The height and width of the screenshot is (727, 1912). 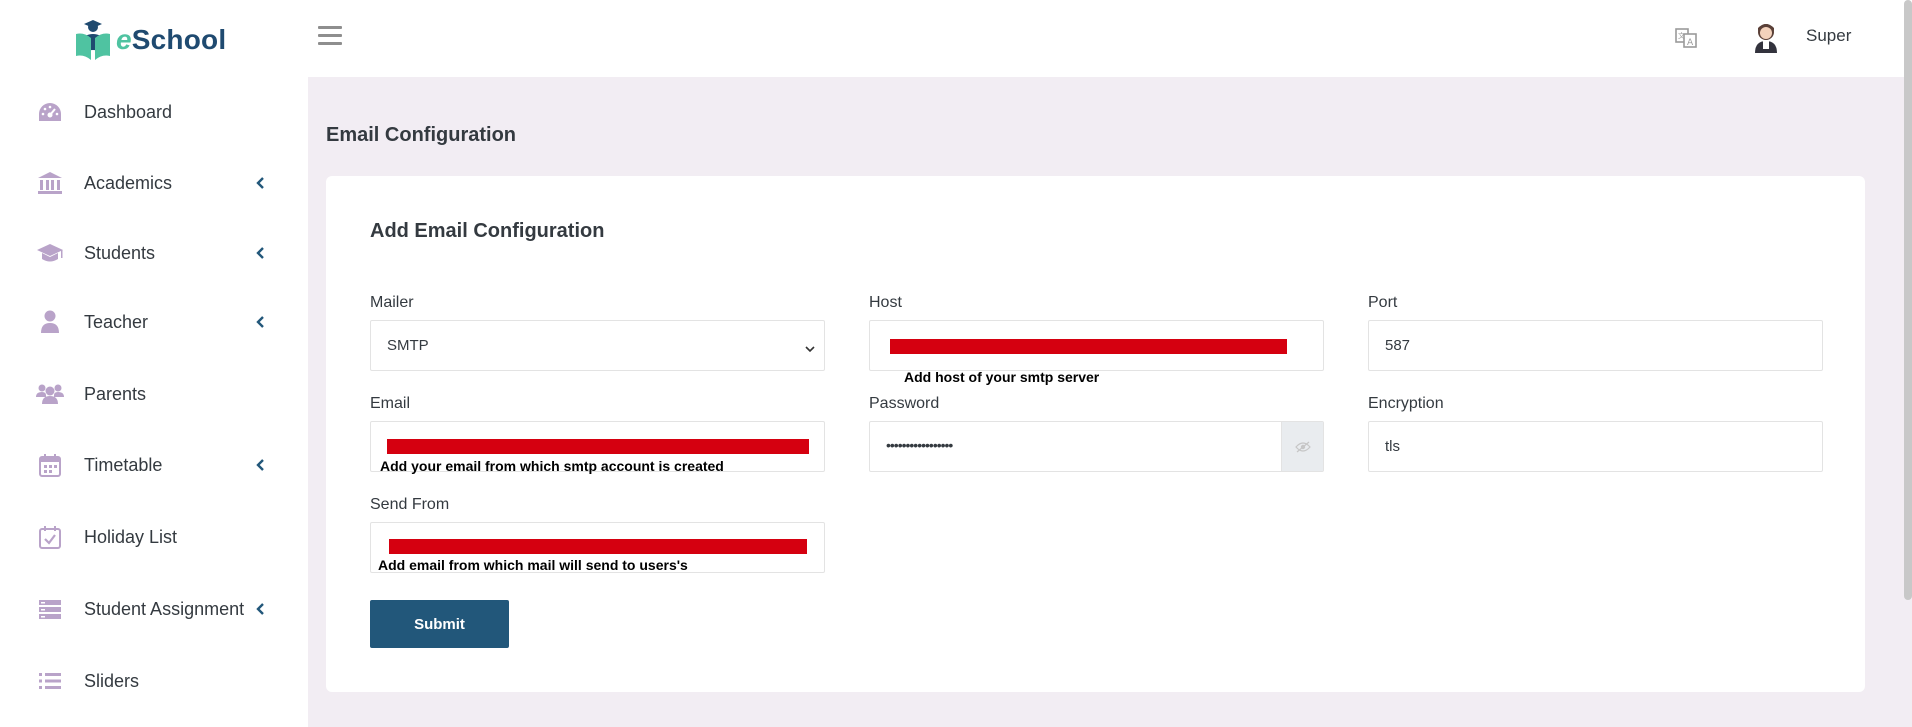 What do you see at coordinates (50, 681) in the screenshot?
I see `list-icon` at bounding box center [50, 681].